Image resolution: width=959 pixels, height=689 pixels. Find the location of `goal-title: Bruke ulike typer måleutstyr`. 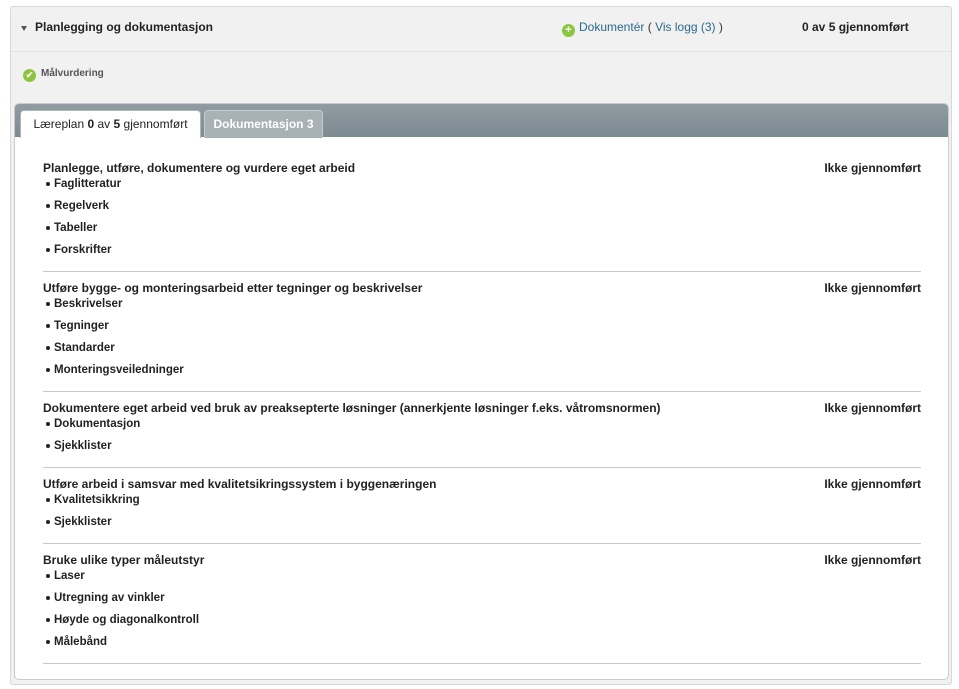

goal-title: Bruke ulike typer måleutstyr is located at coordinates (124, 560).